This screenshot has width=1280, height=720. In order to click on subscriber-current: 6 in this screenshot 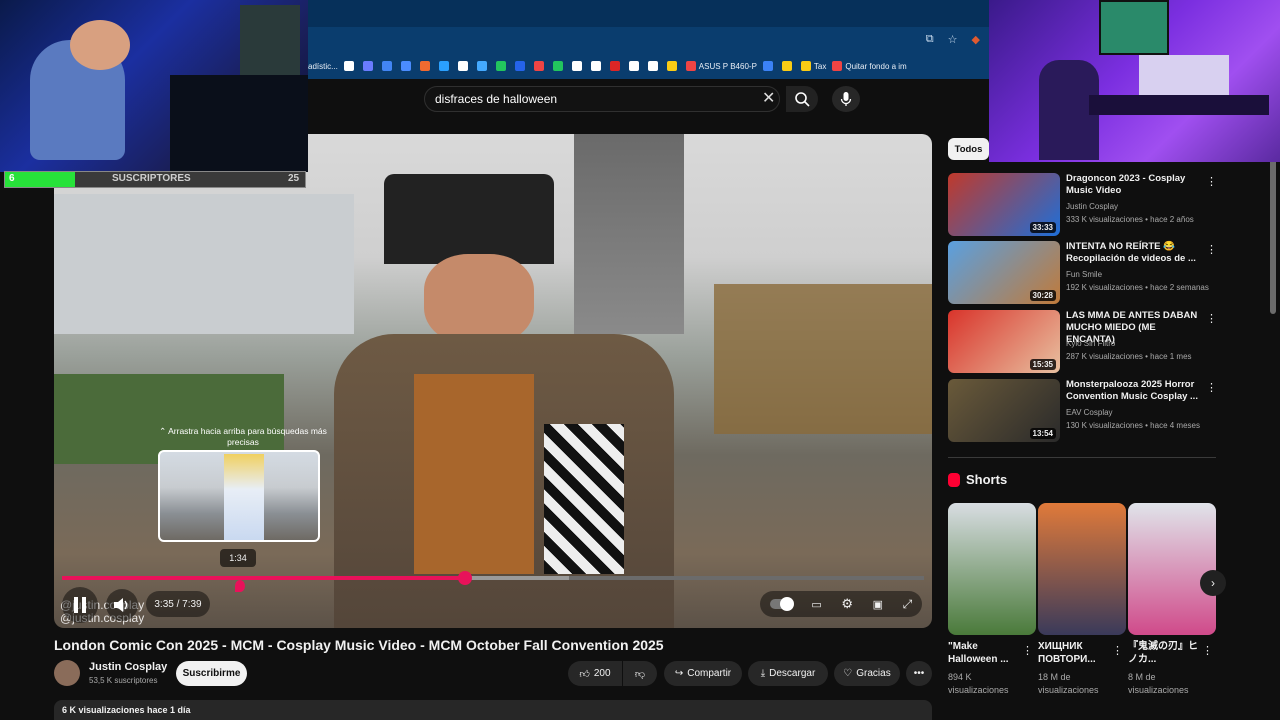, I will do `click(12, 178)`.